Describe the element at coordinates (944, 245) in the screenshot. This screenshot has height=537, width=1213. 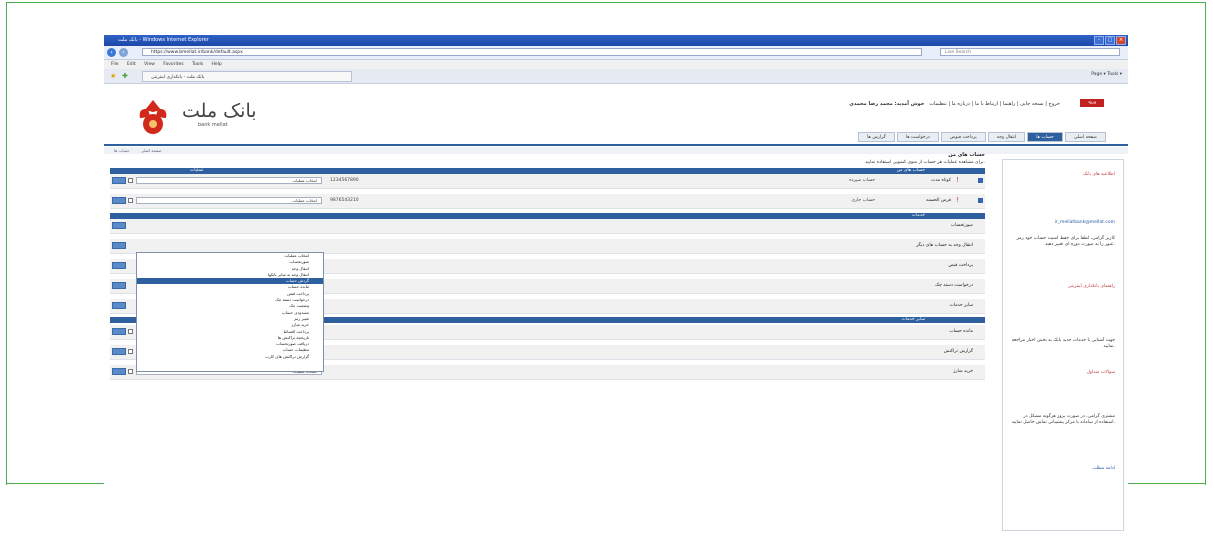
I see `service-label: انتقال وجه به حساب های دیگر` at that location.